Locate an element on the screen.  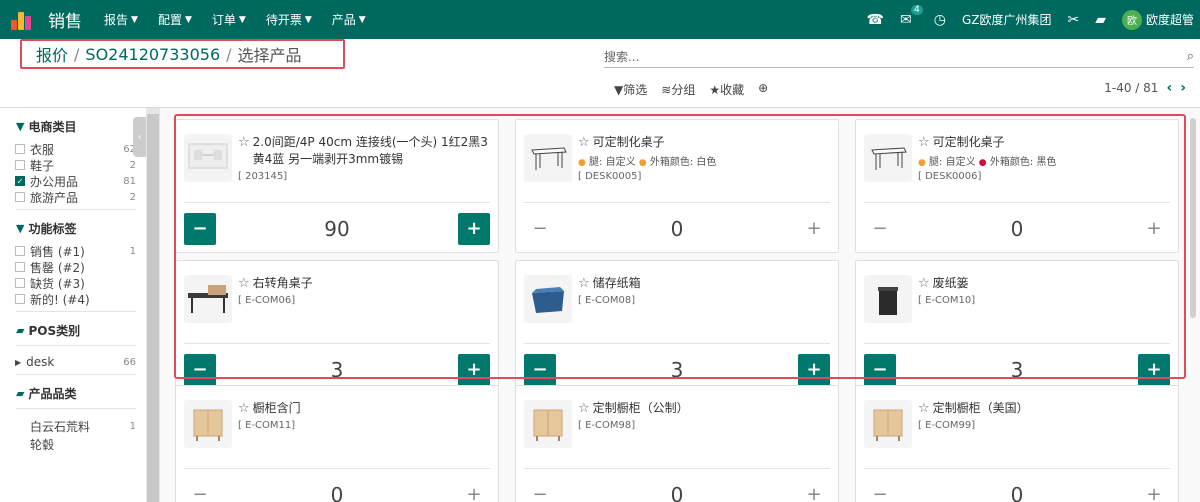
product-card: ☆ 定制橱柜（公制） [ E-COM98] − 0 + is located at coordinates (677, 443).